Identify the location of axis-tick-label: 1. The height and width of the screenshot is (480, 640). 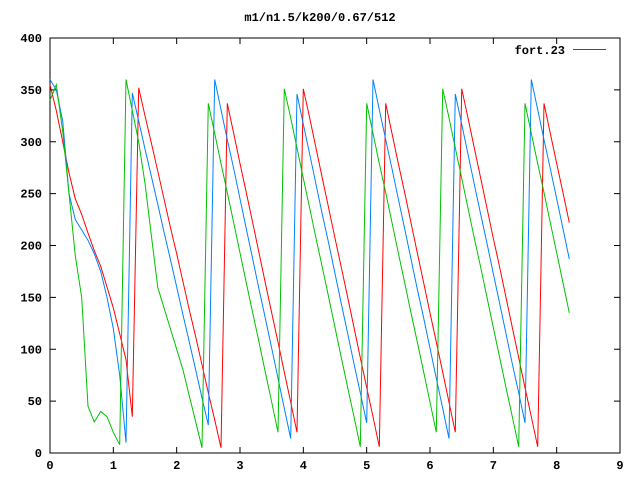
(113, 466).